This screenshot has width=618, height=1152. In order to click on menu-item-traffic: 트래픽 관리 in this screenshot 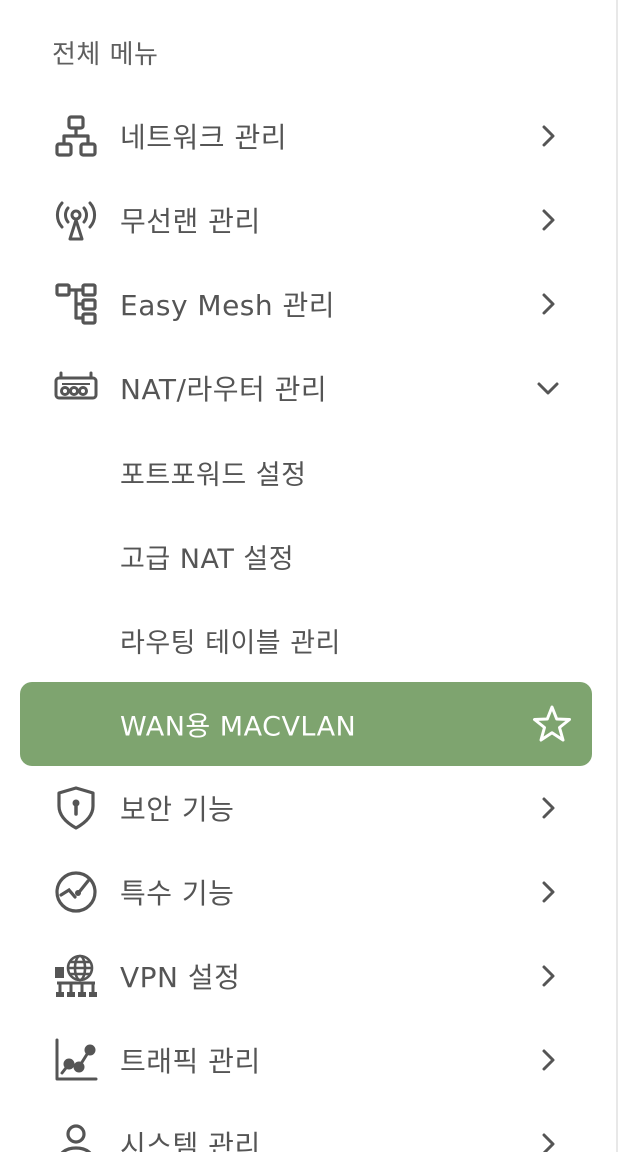, I will do `click(308, 1060)`.